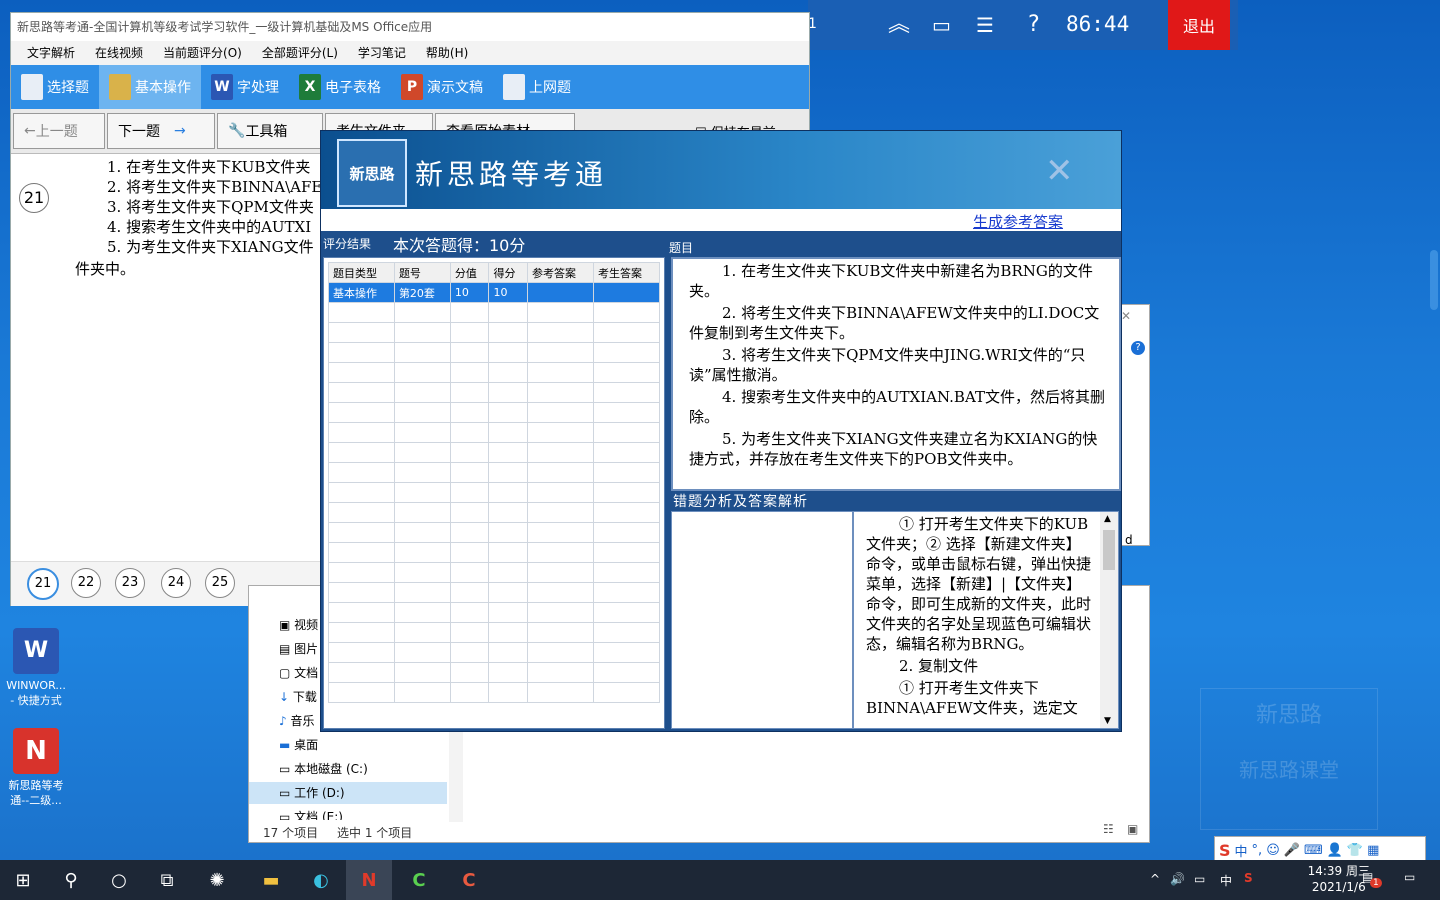 This screenshot has height=900, width=1440. I want to click on menu-text-analysis: 文字解析, so click(51, 53).